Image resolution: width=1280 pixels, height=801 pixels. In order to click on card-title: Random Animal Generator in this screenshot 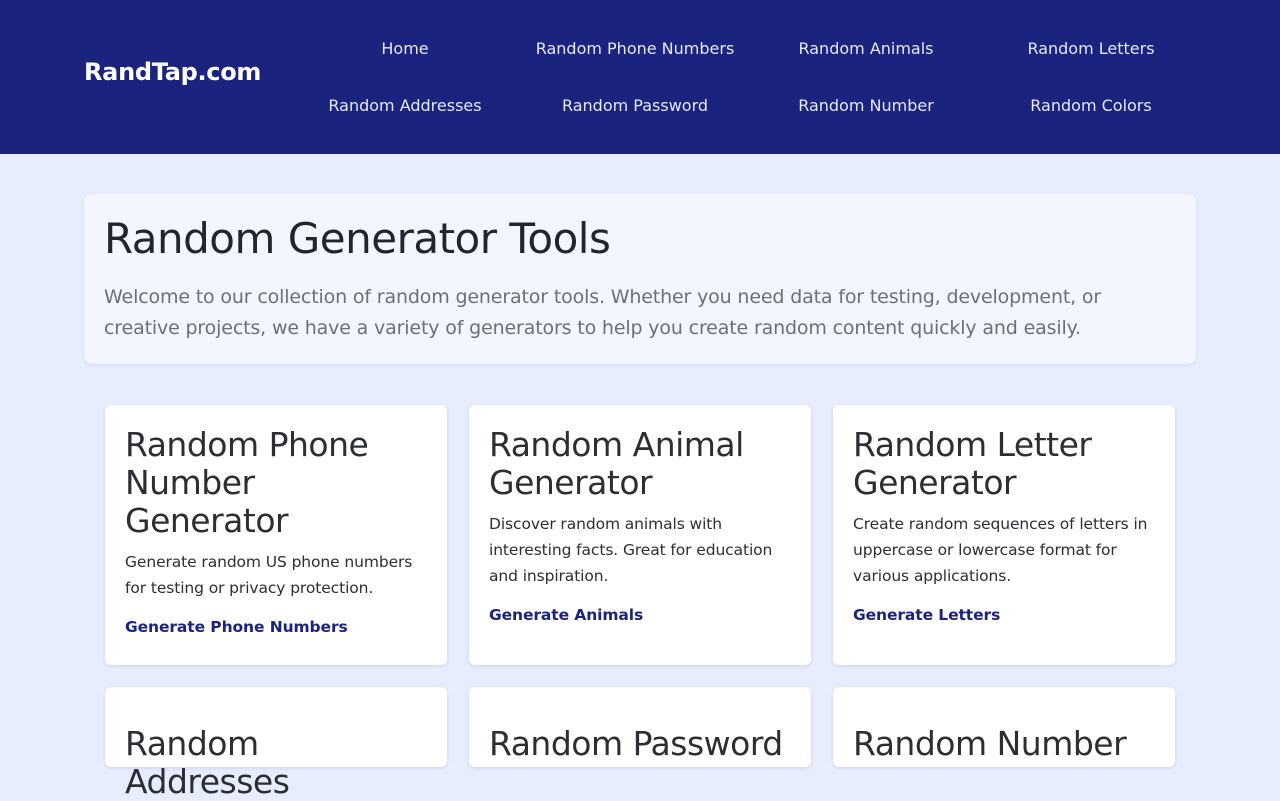, I will do `click(616, 463)`.